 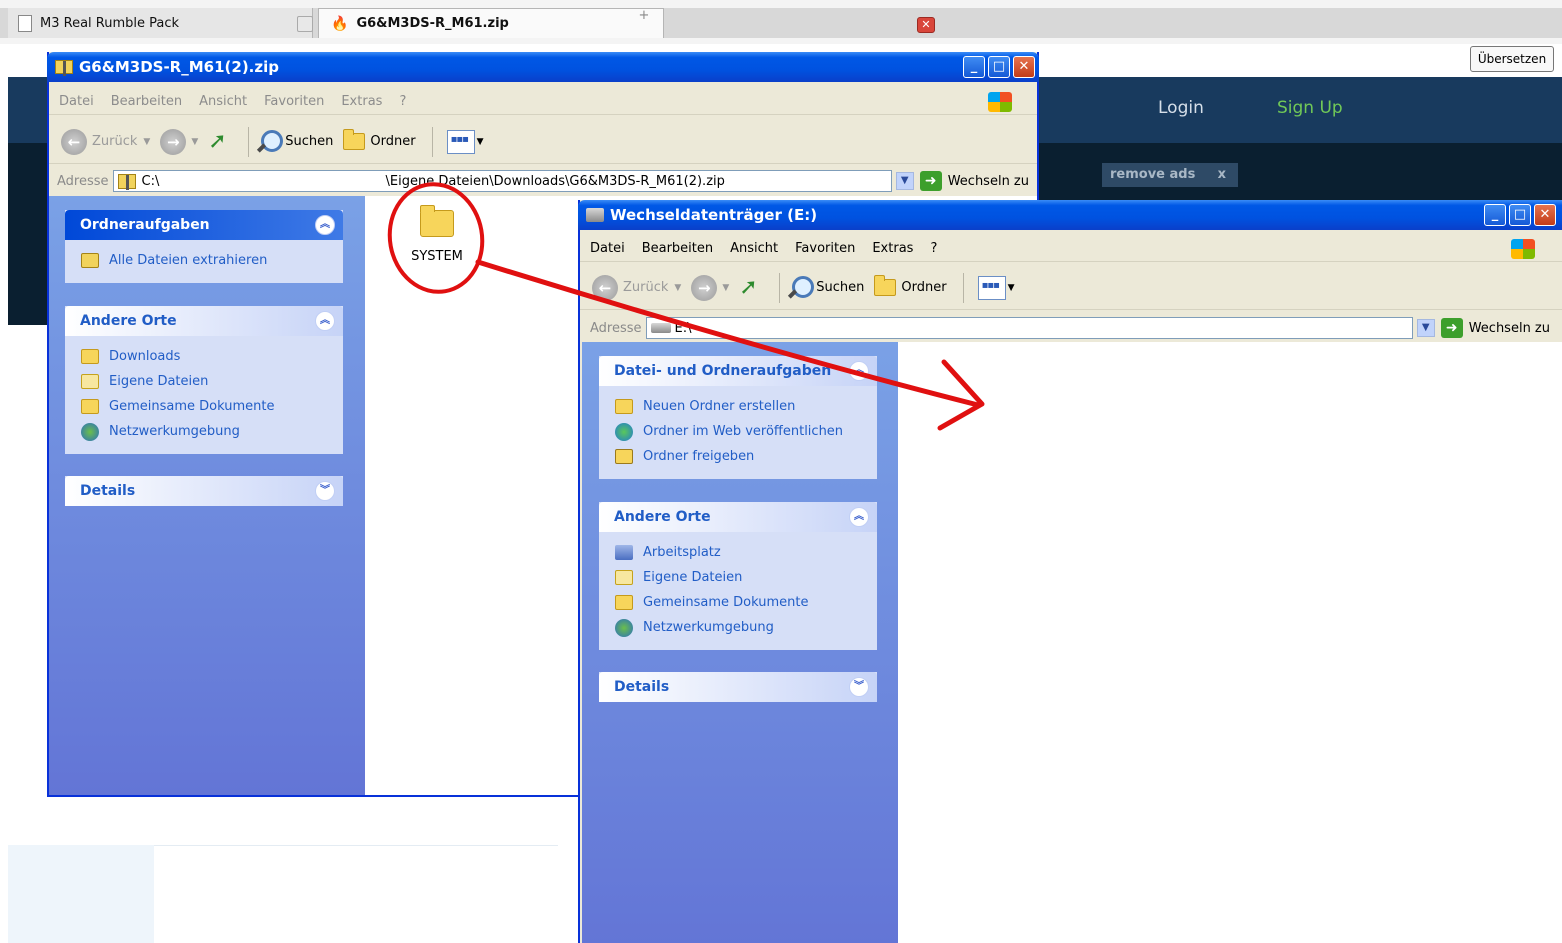 What do you see at coordinates (212, 356) in the screenshot?
I see `place-downloads: Downloads` at bounding box center [212, 356].